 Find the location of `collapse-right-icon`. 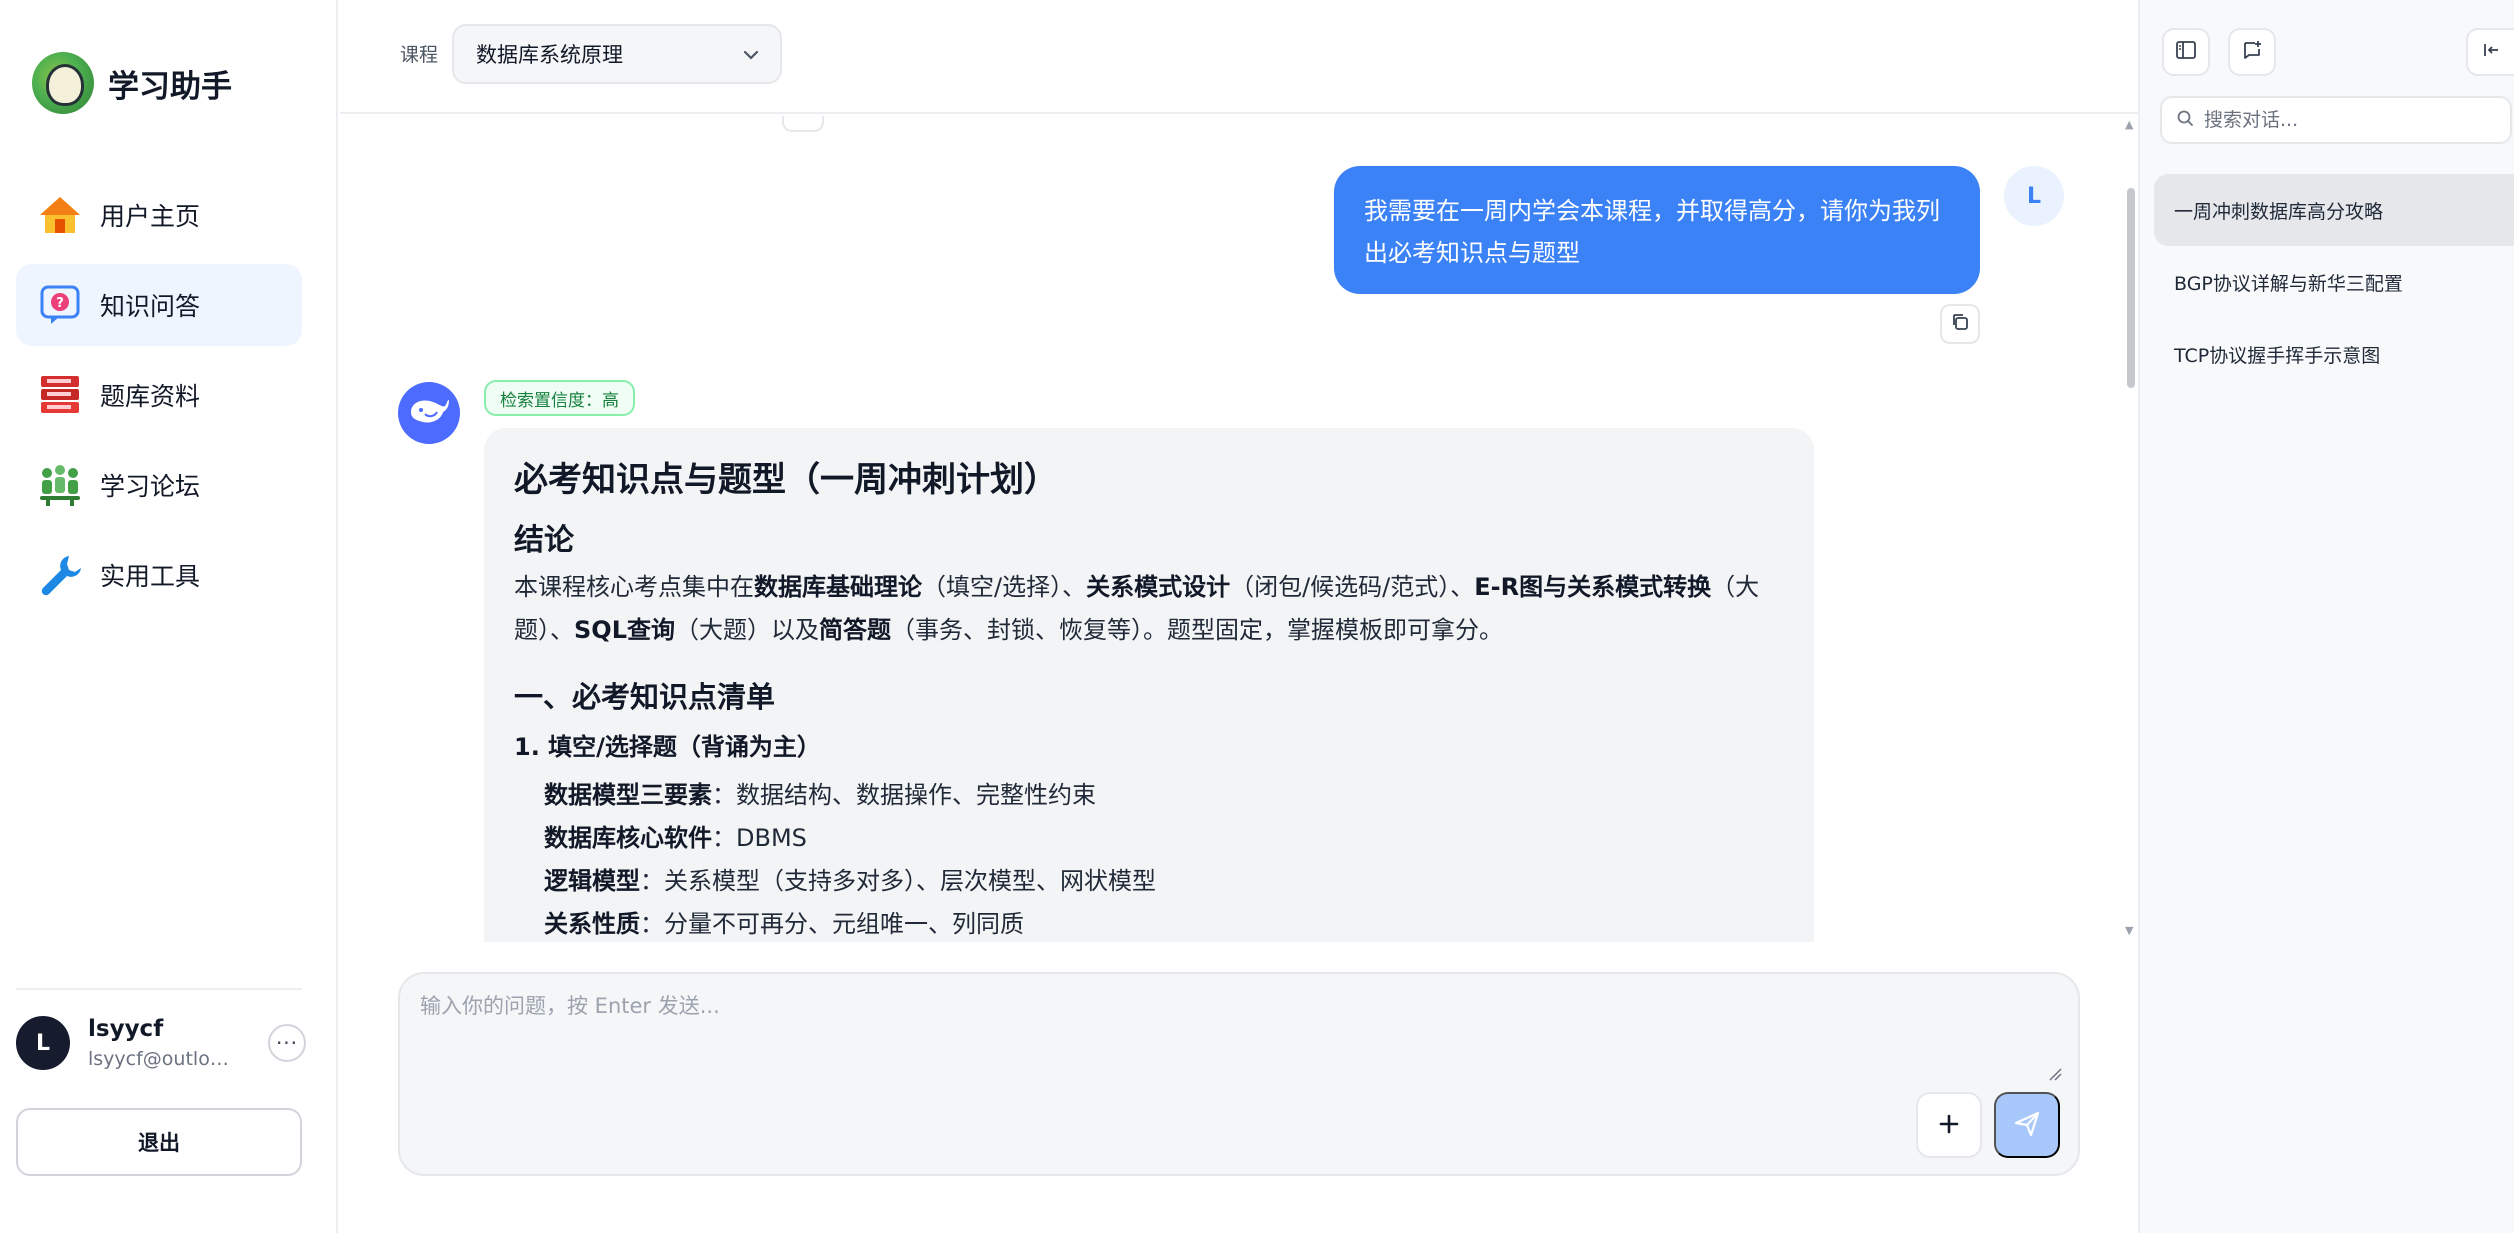

collapse-right-icon is located at coordinates (2491, 52).